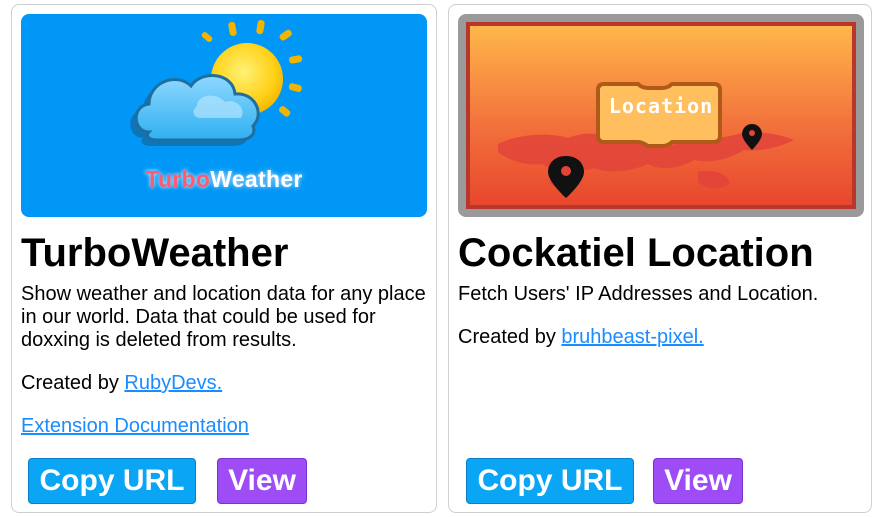  Describe the element at coordinates (135, 426) in the screenshot. I see `documentation-link: Extension Documentation` at that location.